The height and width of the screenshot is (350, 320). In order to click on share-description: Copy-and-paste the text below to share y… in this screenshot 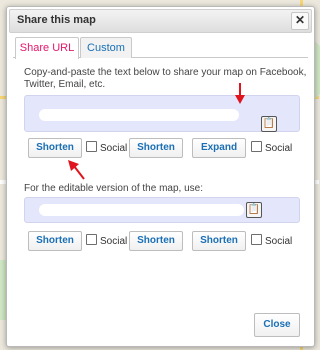, I will do `click(165, 78)`.